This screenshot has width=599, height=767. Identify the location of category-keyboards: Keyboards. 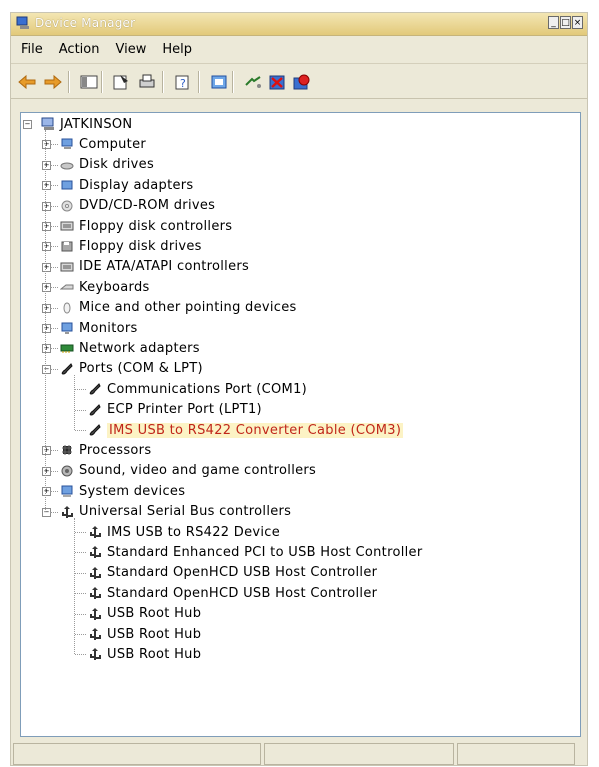
(105, 287).